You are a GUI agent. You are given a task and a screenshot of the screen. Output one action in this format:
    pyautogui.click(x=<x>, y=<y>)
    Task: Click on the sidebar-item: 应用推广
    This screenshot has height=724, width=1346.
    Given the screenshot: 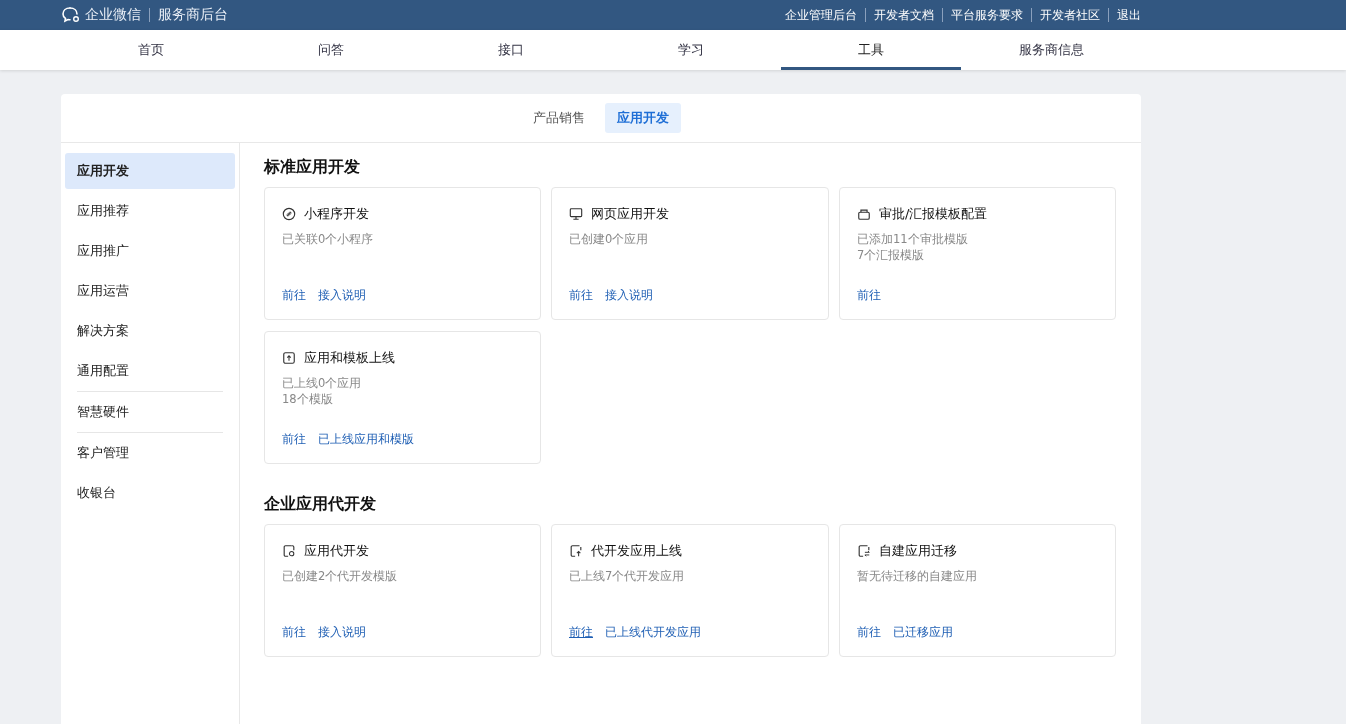 What is the action you would take?
    pyautogui.click(x=150, y=251)
    